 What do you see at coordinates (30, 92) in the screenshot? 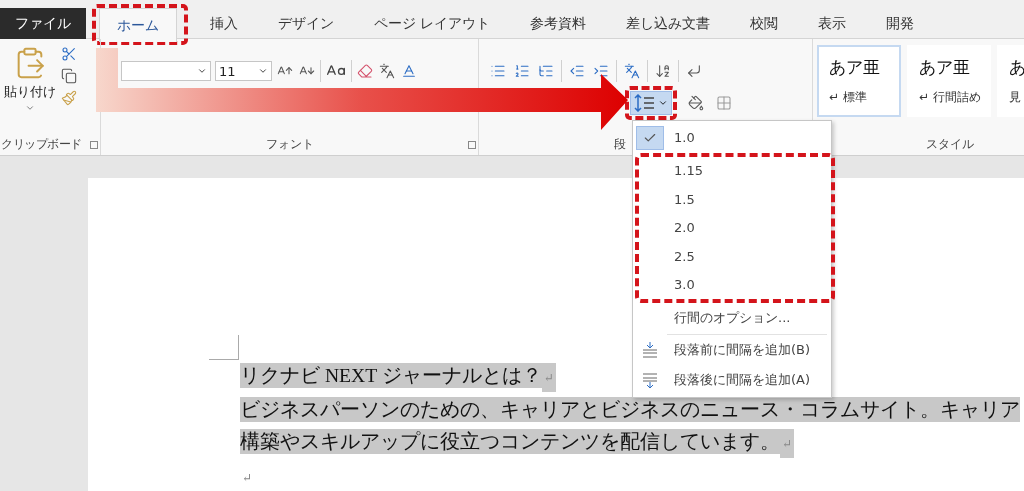
I see `paste-button: 貼り付け` at bounding box center [30, 92].